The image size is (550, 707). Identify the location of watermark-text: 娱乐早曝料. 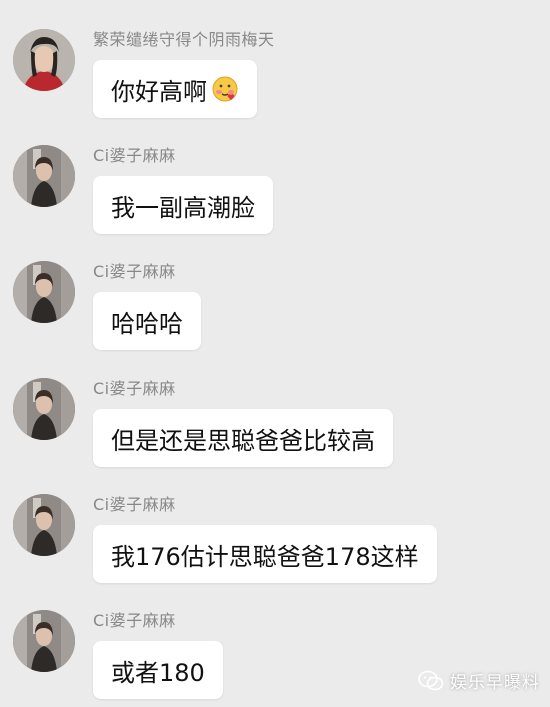
(495, 683).